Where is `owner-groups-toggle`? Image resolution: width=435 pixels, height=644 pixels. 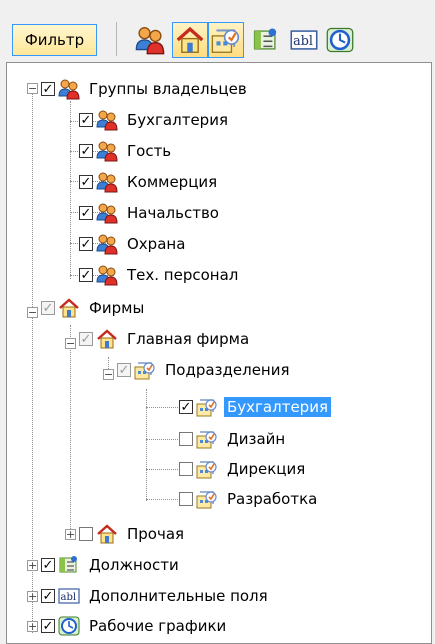
owner-groups-toggle is located at coordinates (150, 40).